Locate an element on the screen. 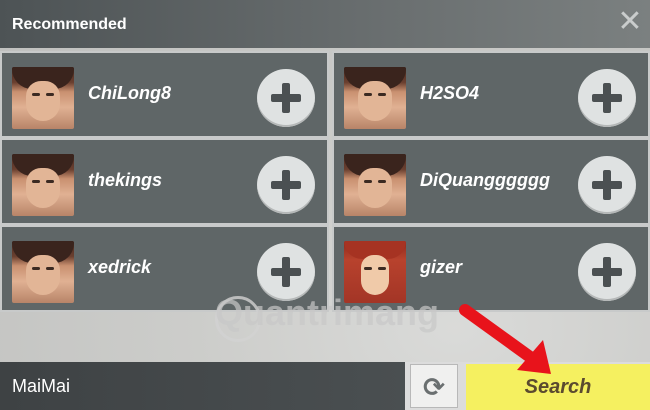 The image size is (650, 410). panel-title: Recommended is located at coordinates (69, 24).